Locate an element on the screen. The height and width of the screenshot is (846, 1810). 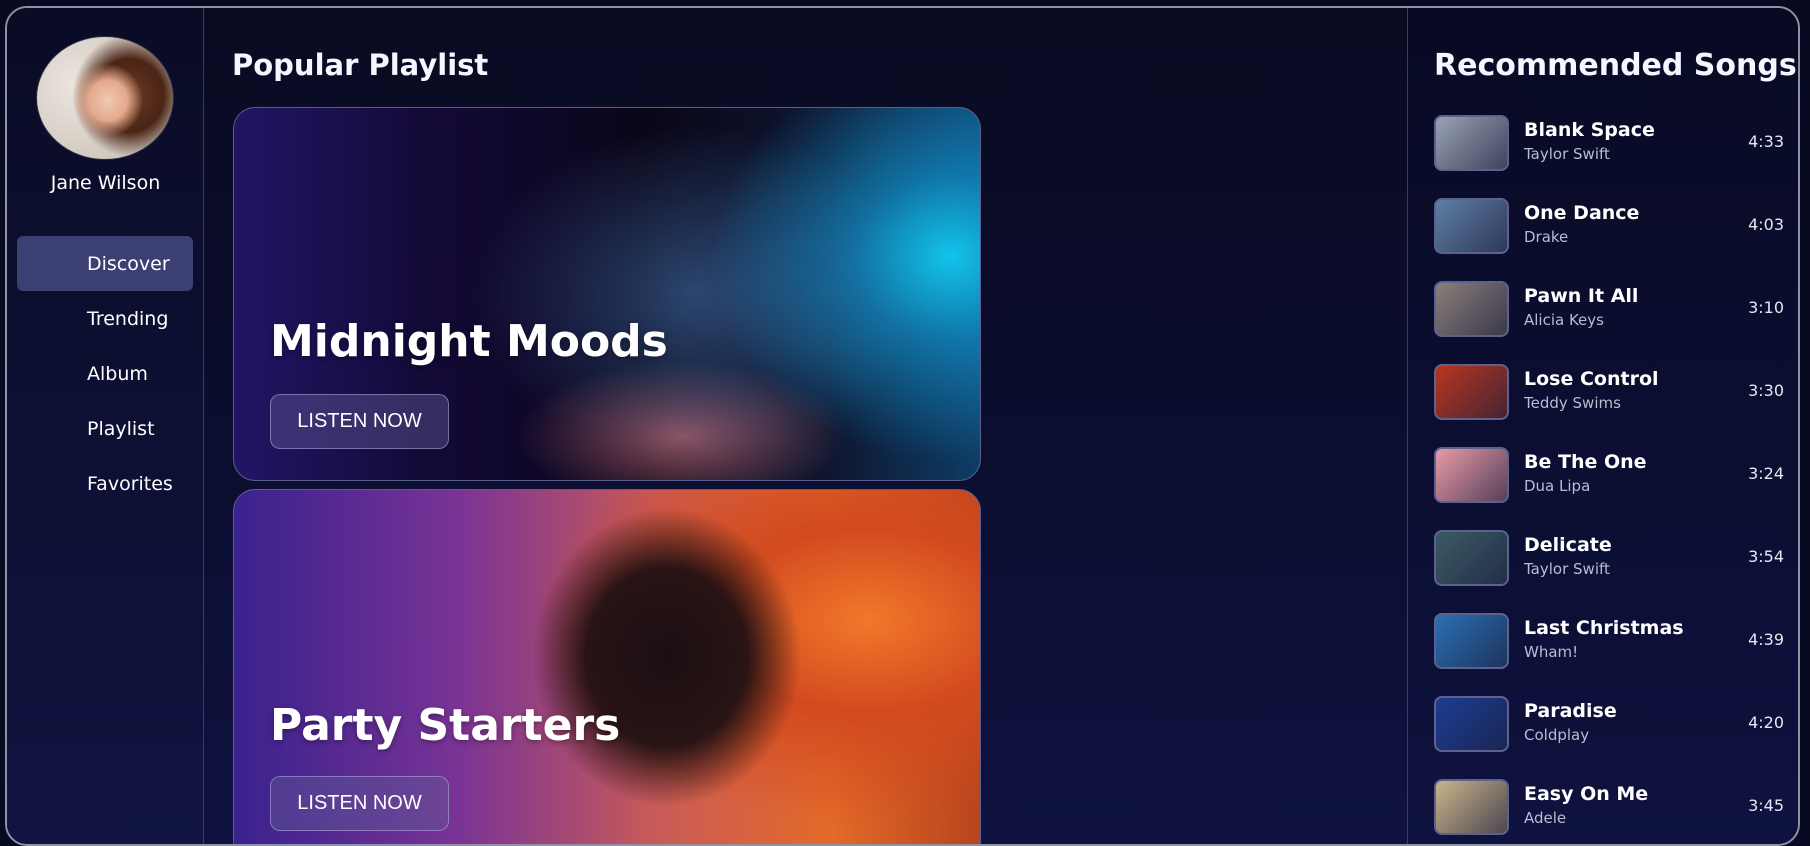
song-row: Paradise Coldplay 4:20 is located at coordinates (1609, 737).